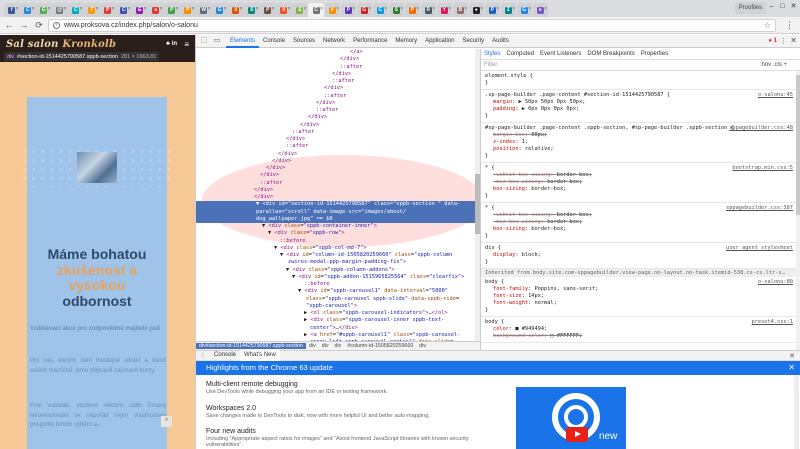 The width and height of the screenshot is (800, 449). I want to click on css-property: z-index, so click(504, 142).